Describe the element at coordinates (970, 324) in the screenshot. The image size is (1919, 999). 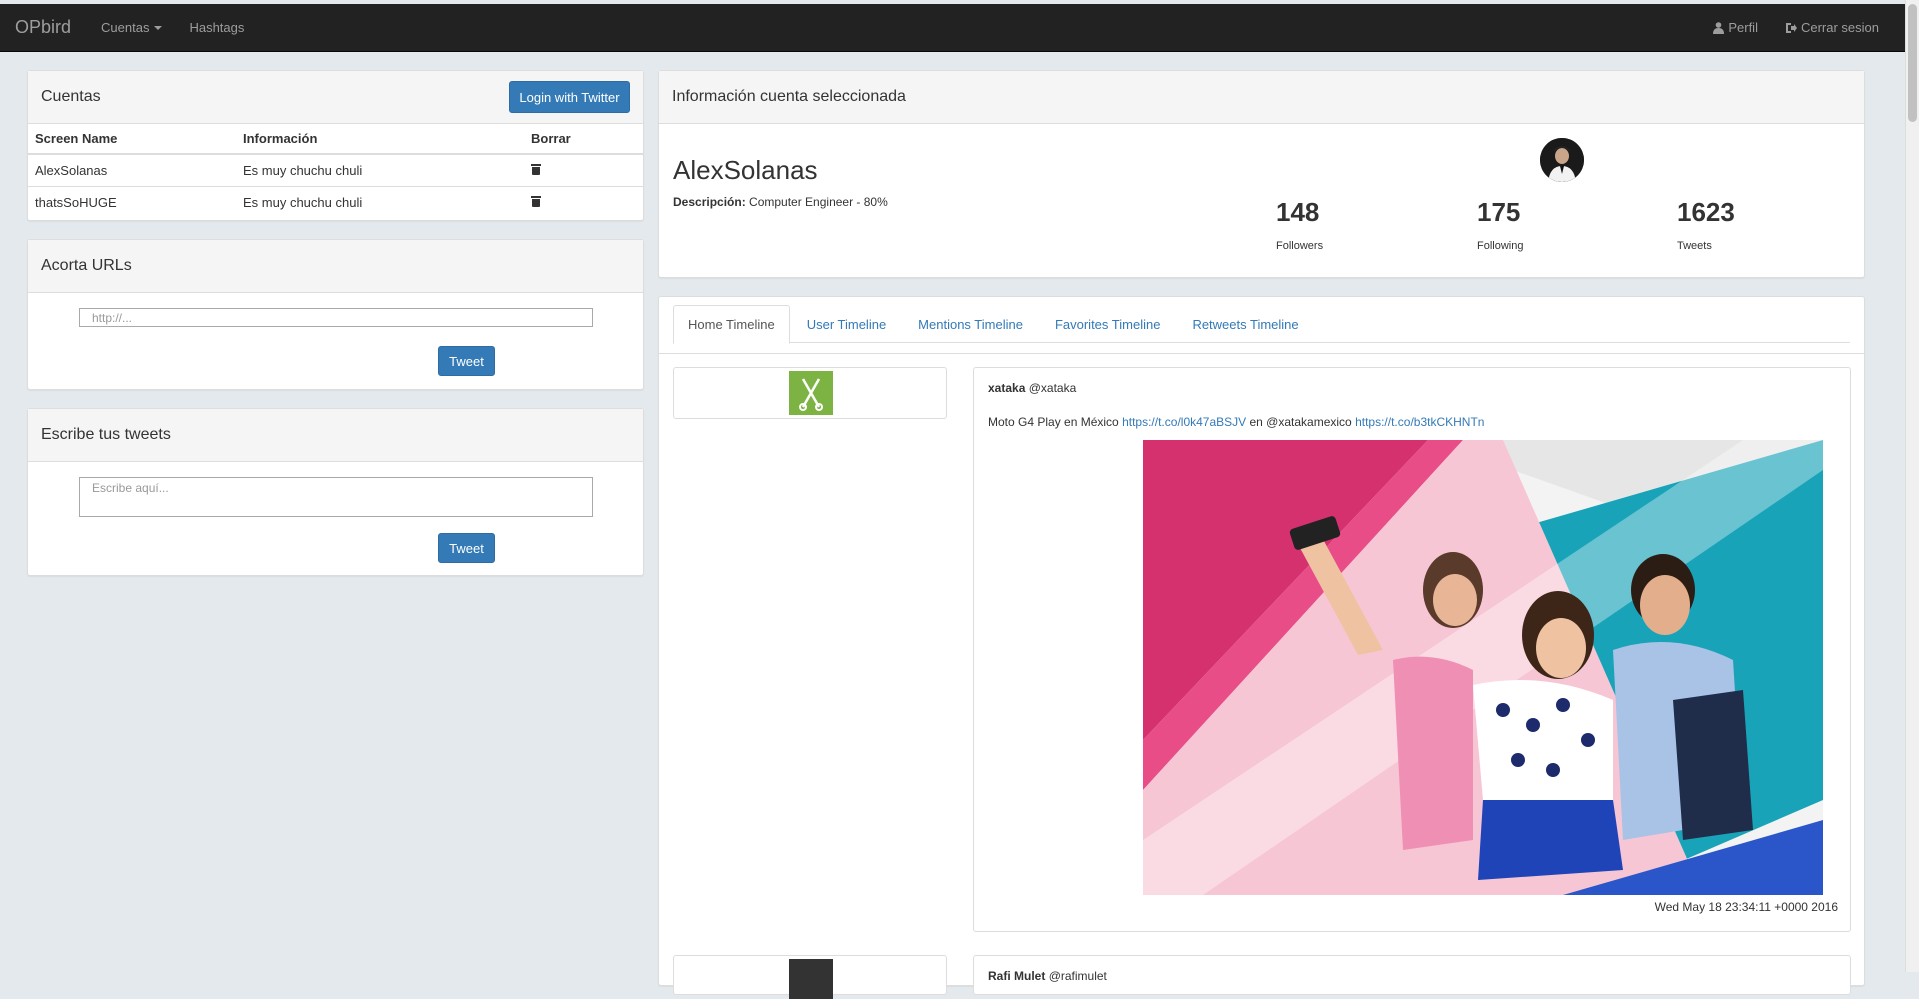
I see `tab-mentions-timeline: Mentions Timeline` at that location.